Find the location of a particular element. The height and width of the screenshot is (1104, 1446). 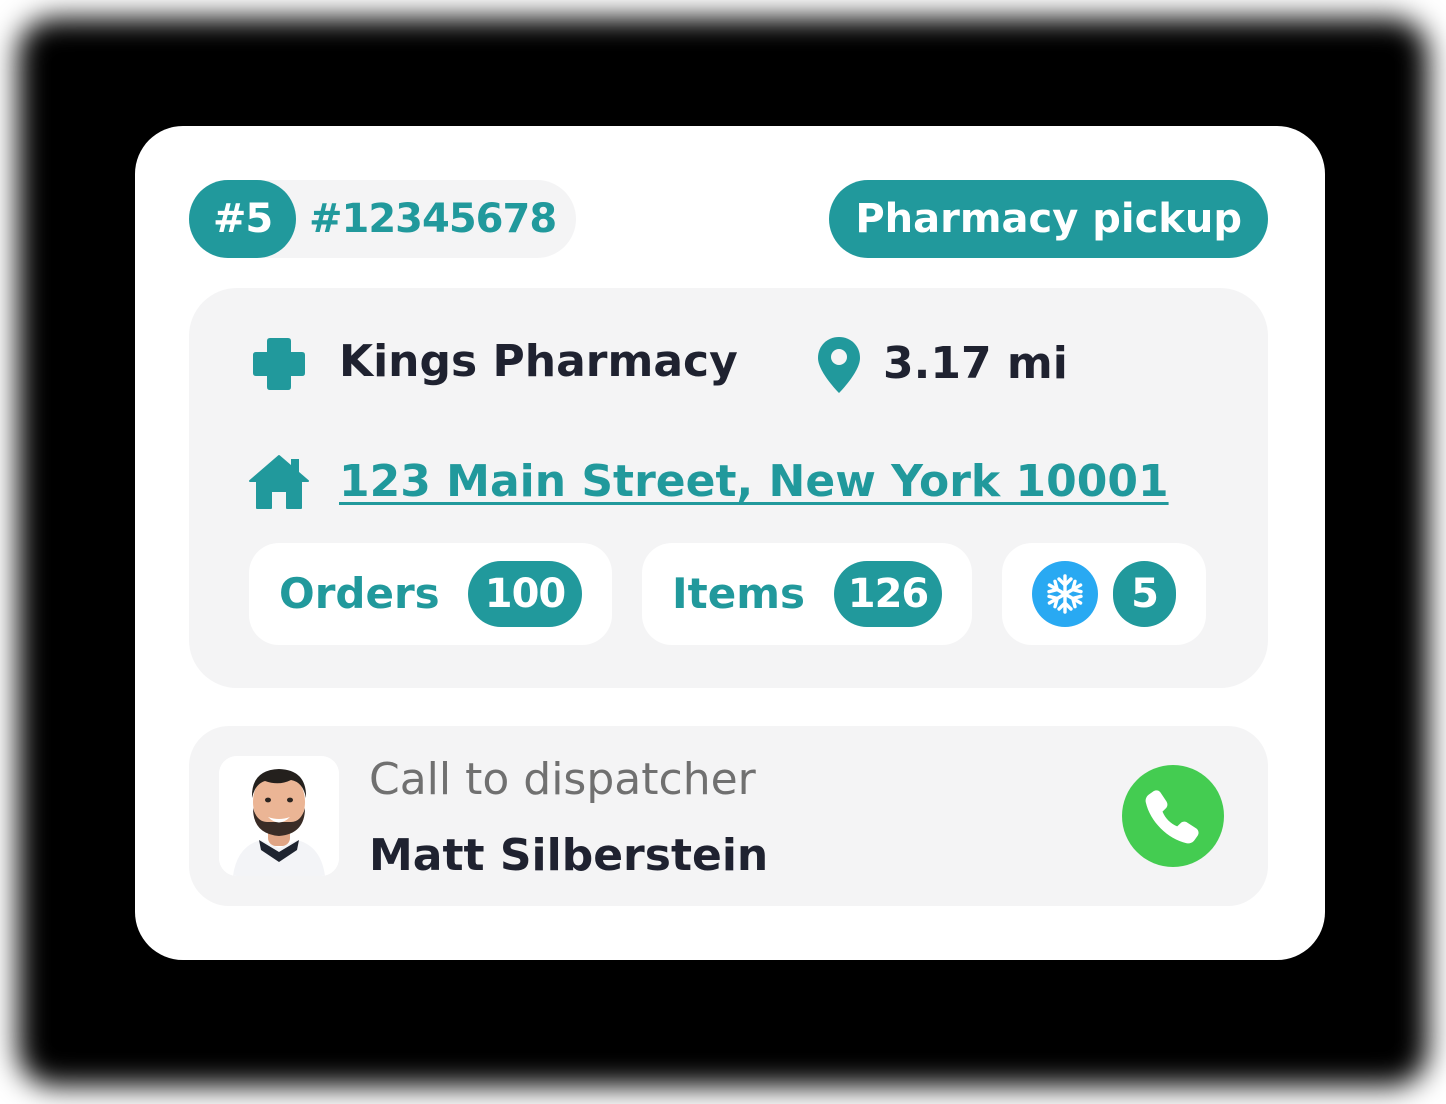

items-count-badge: 126 is located at coordinates (888, 594).